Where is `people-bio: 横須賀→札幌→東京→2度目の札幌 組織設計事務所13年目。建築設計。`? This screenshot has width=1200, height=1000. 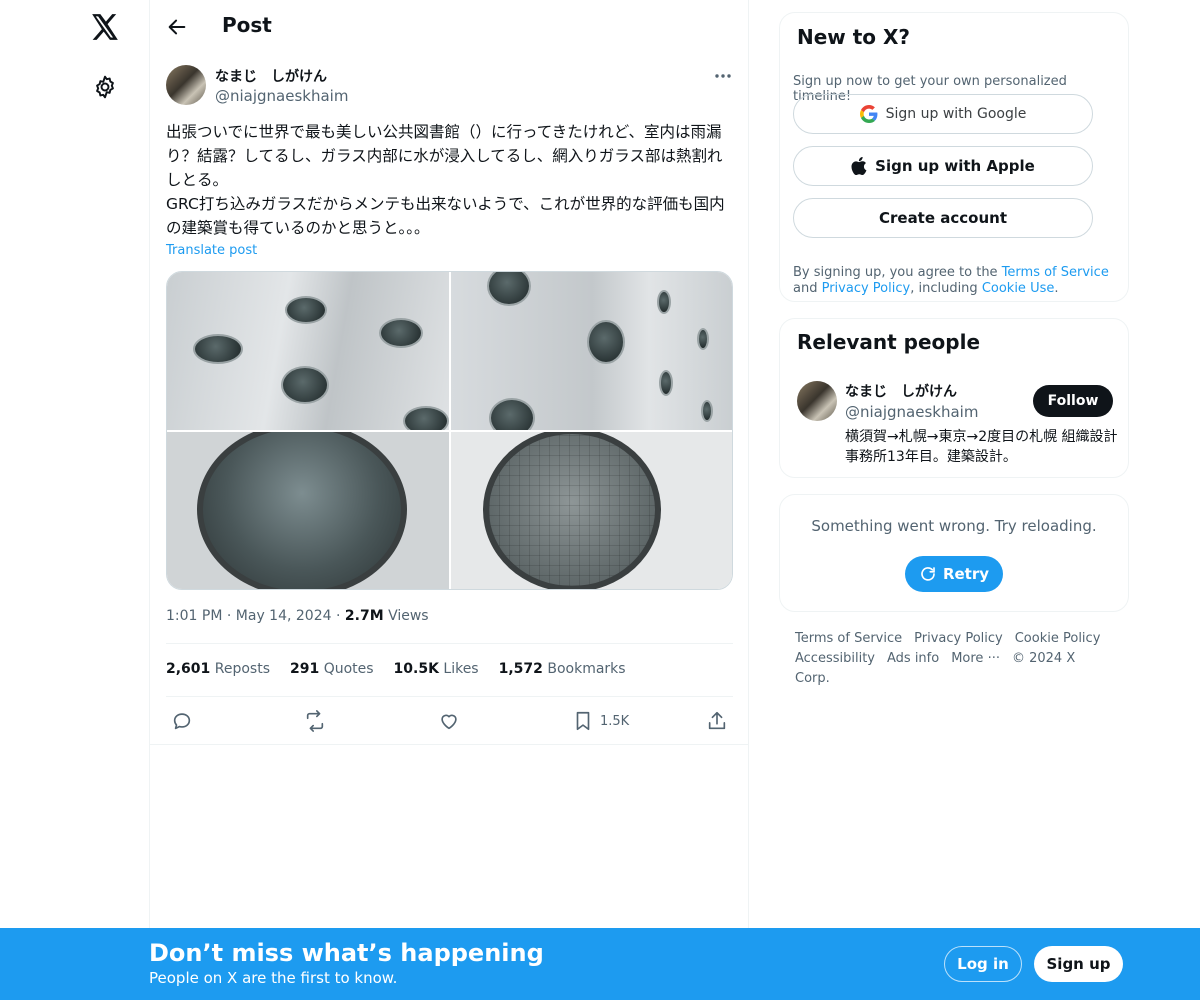
people-bio: 横須賀→札幌→東京→2度目の札幌 組織設計事務所13年目。建築設計。 is located at coordinates (981, 447).